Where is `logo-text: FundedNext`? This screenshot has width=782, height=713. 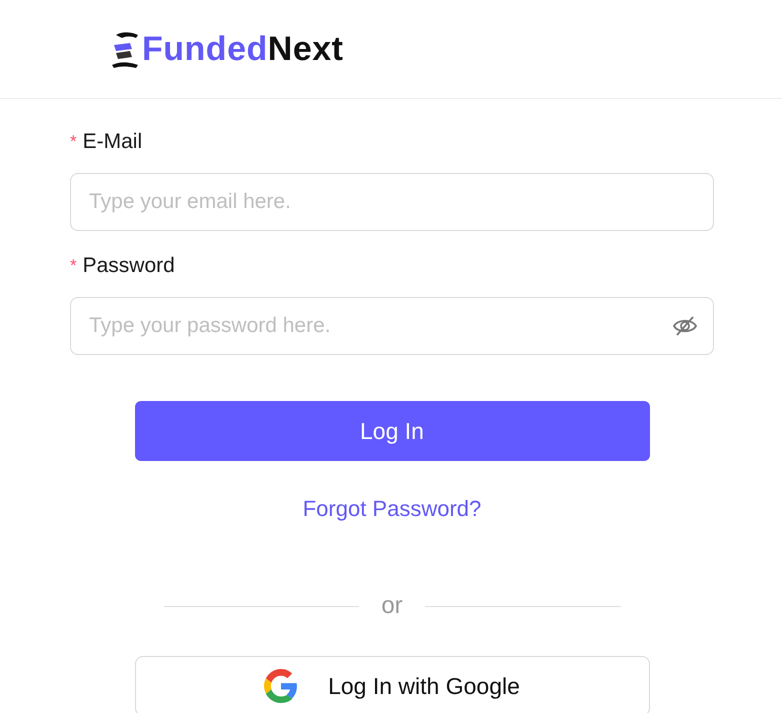 logo-text: FundedNext is located at coordinates (243, 49).